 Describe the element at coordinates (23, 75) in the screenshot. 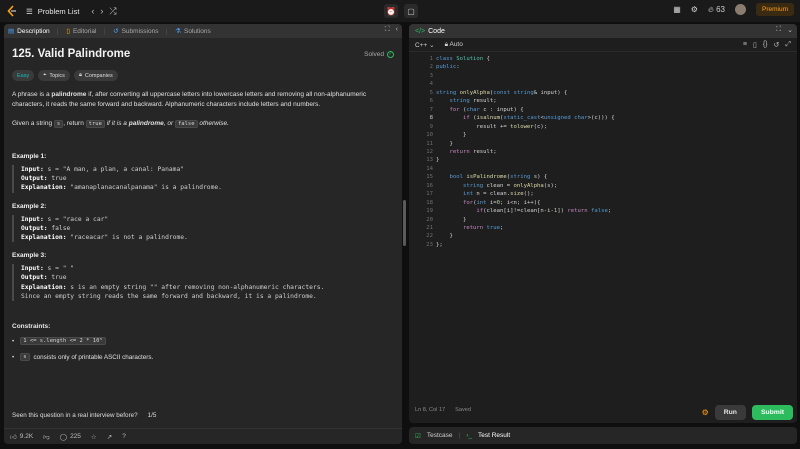

I see `difficulty-badge: Easy` at that location.